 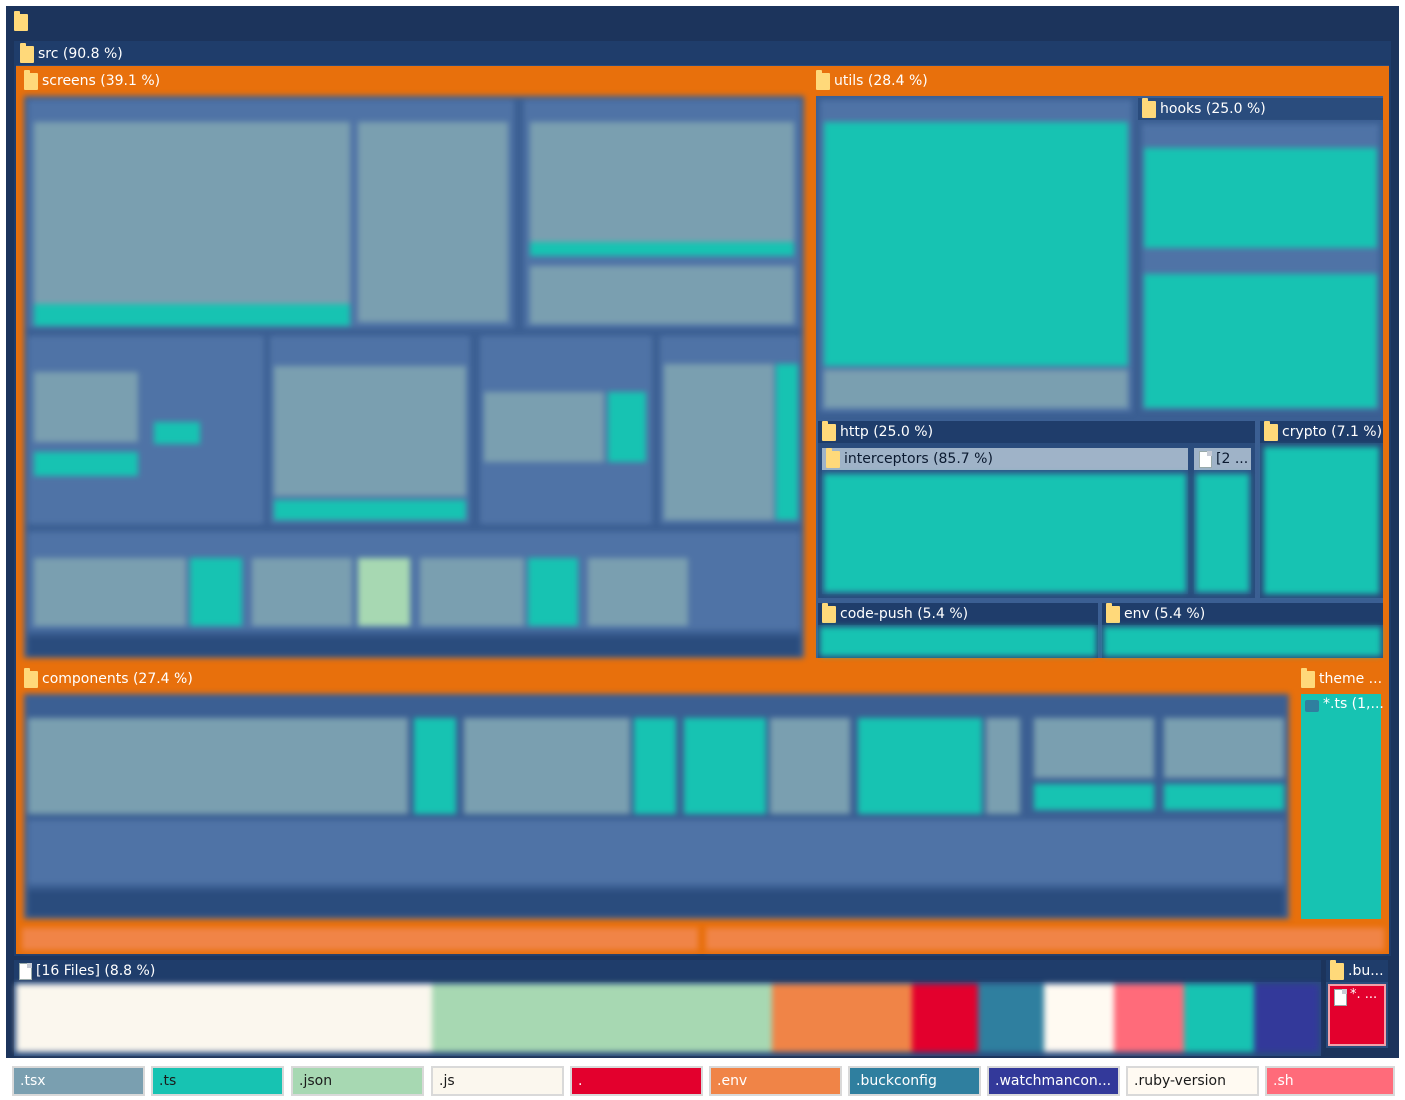 What do you see at coordinates (1312, 706) in the screenshot?
I see `ts-file-icon` at bounding box center [1312, 706].